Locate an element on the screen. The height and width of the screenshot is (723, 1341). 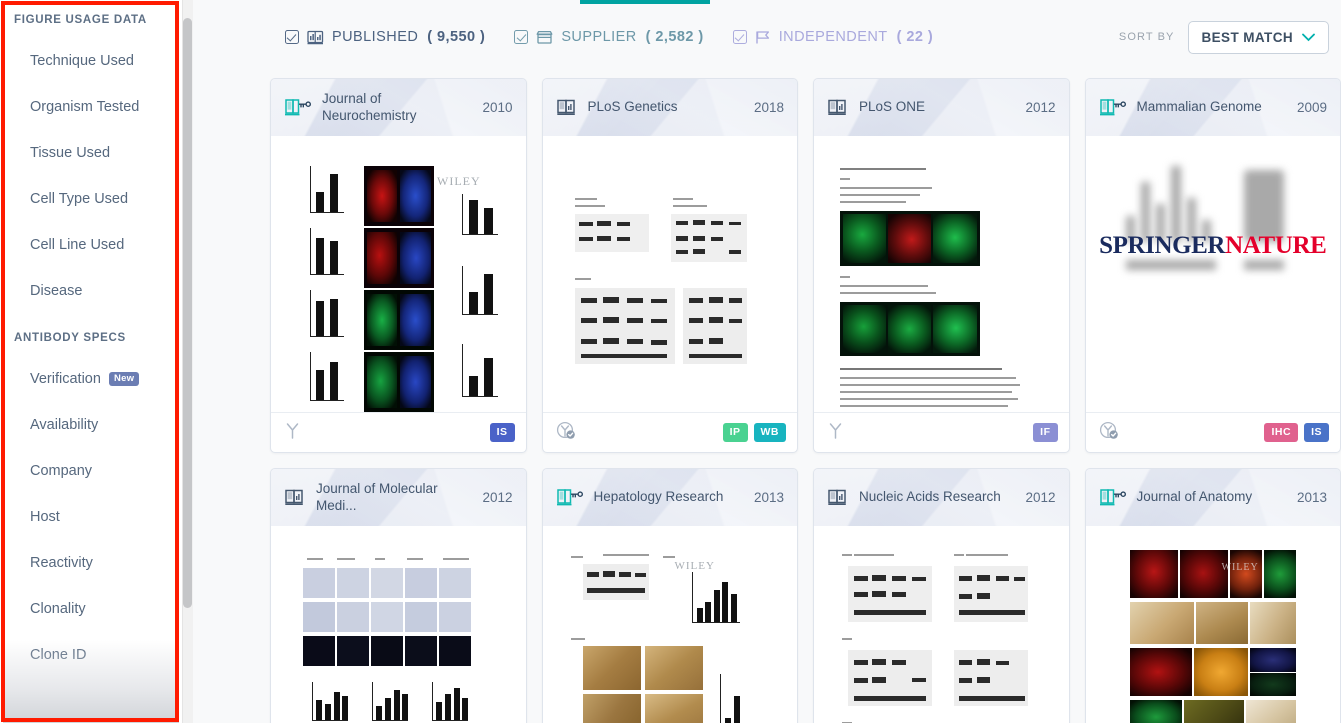
journal-name: PLoS Genetics is located at coordinates (632, 107).